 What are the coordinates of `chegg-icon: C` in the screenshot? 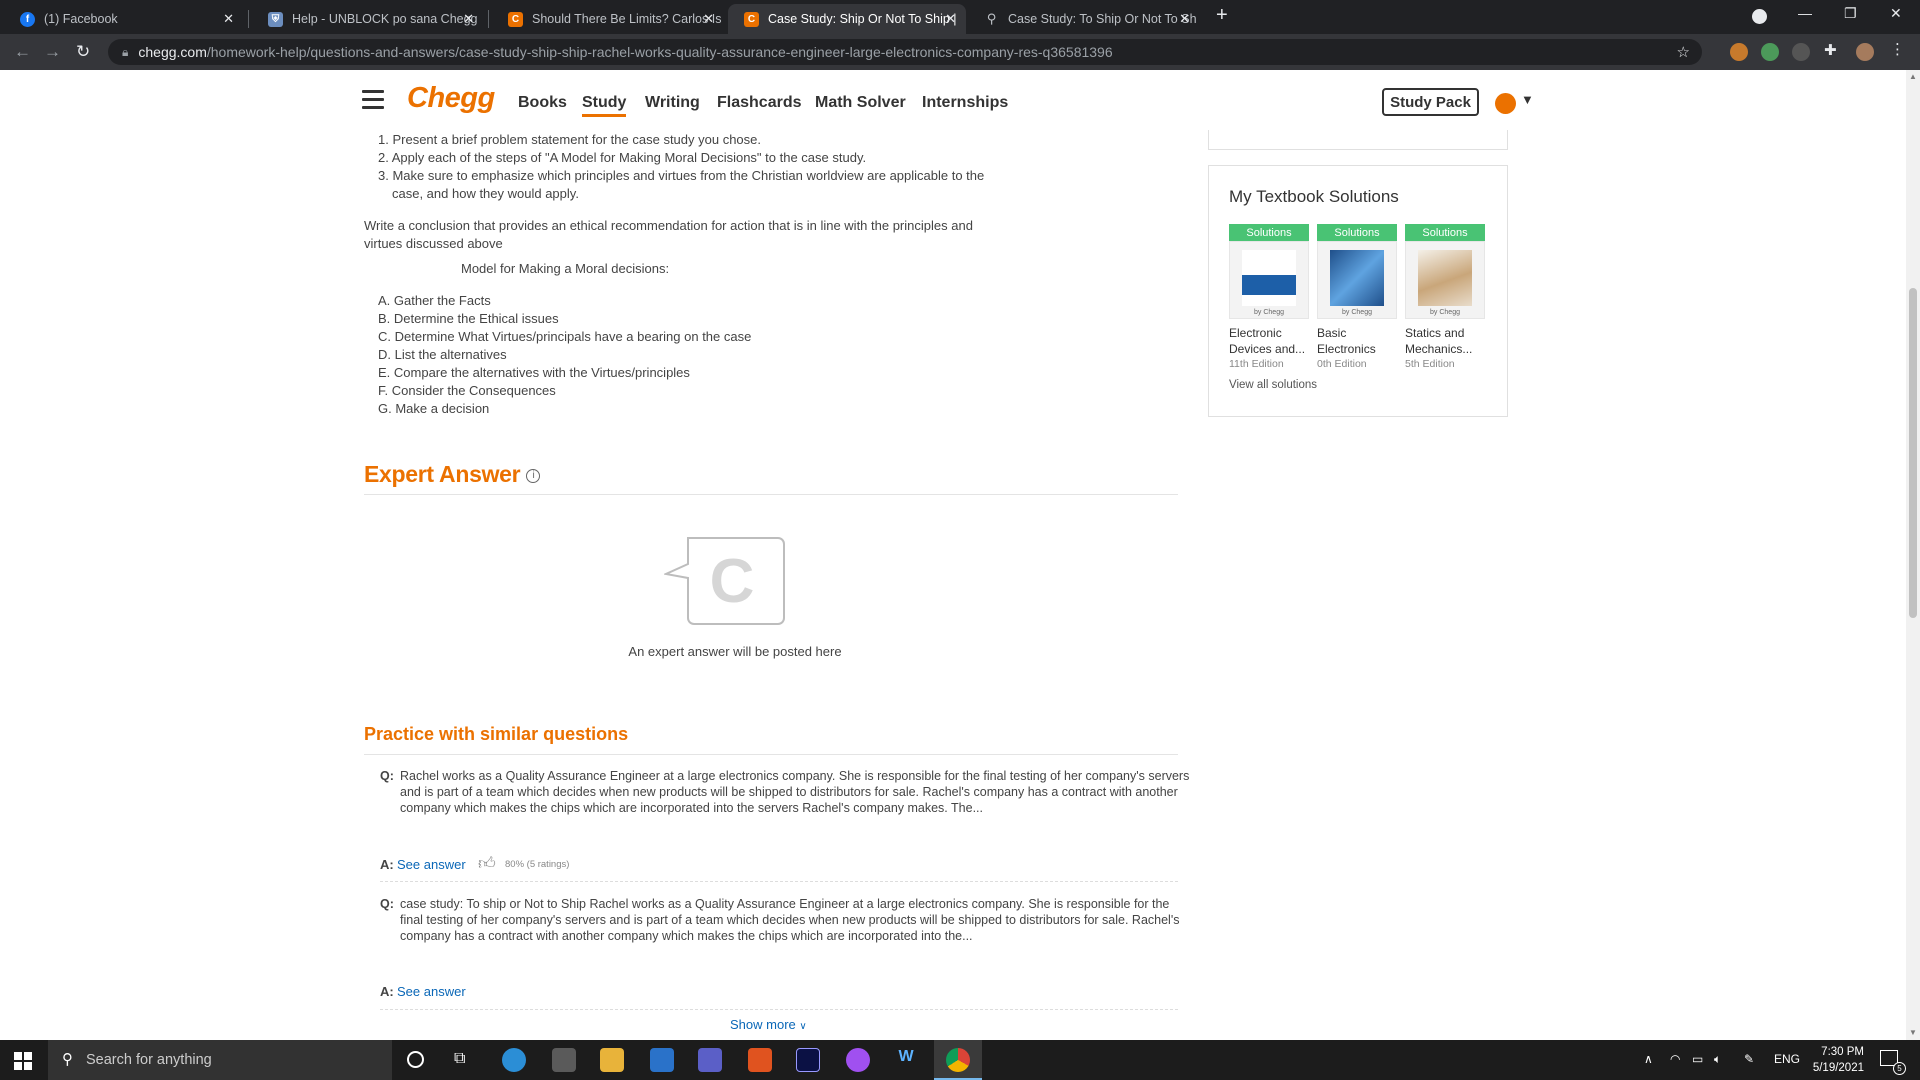 It's located at (515, 19).